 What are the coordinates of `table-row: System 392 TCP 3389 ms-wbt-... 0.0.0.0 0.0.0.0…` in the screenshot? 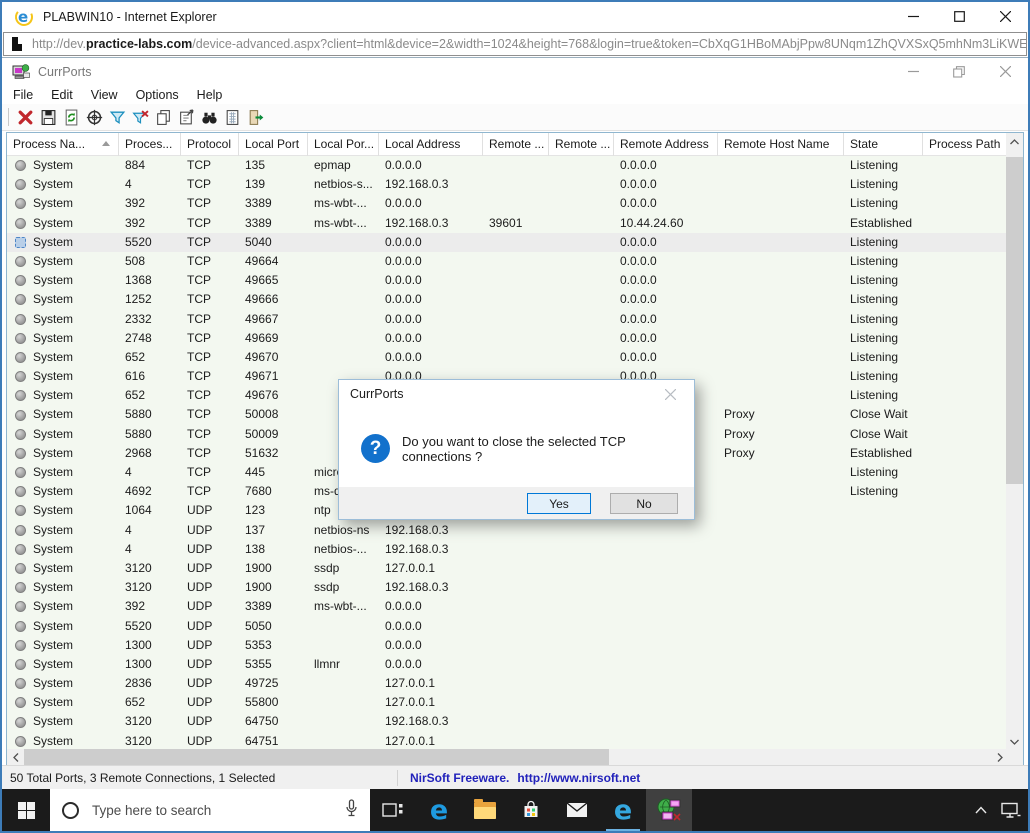 It's located at (507, 203).